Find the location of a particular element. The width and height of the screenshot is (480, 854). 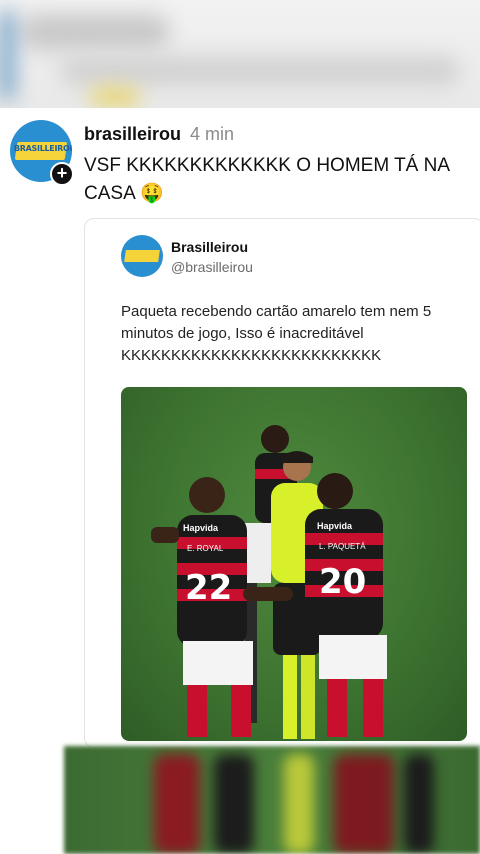

player-right-name: L. PAQUETÁ is located at coordinates (342, 546).